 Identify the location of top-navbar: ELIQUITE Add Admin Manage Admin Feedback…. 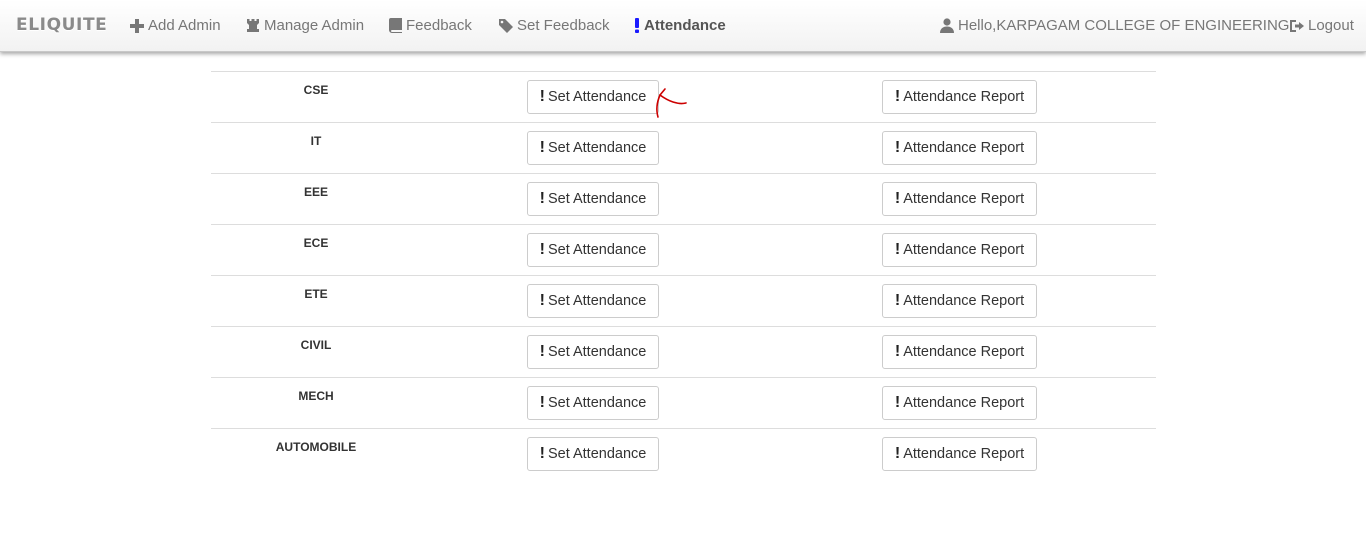
(683, 26).